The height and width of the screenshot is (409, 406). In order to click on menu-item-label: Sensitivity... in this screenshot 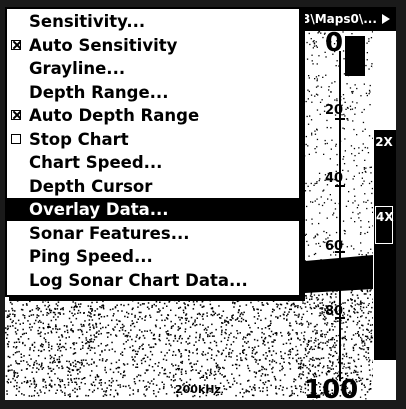, I will do `click(87, 21)`.